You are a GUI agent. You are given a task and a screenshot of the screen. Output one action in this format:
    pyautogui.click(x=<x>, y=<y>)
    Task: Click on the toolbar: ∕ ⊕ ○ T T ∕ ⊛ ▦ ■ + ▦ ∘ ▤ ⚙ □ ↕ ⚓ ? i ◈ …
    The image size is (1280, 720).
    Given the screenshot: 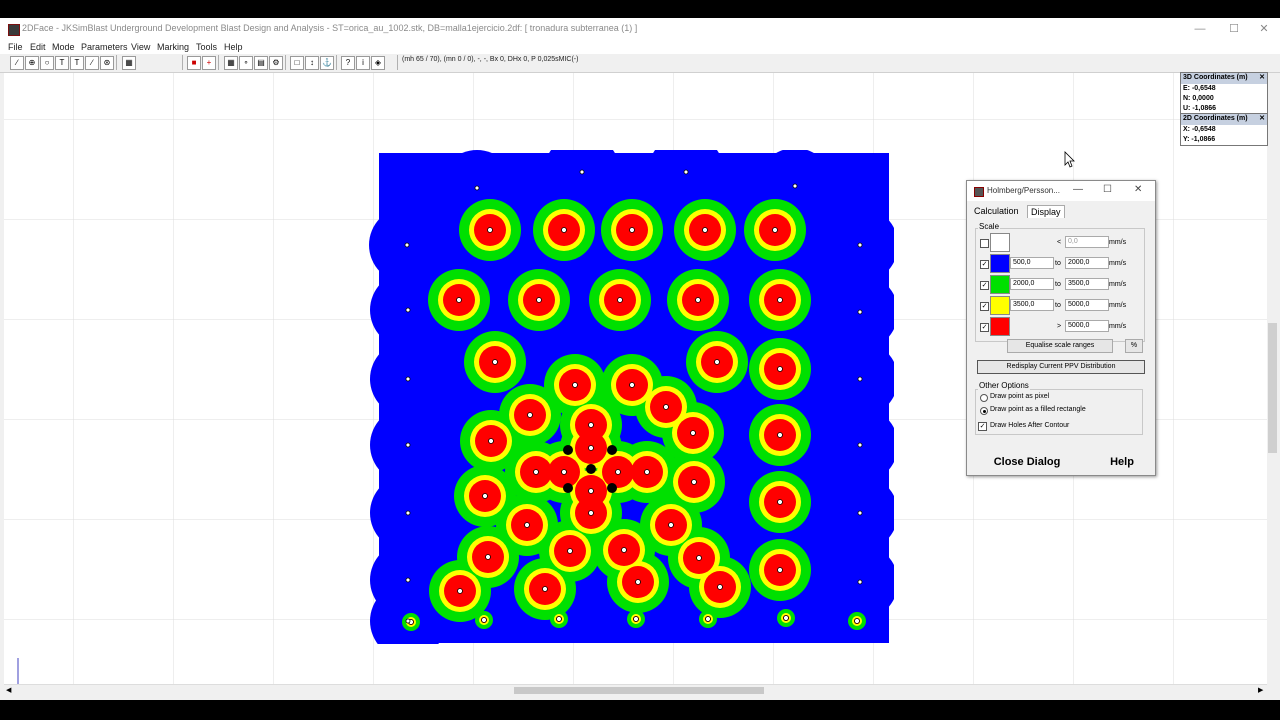 What is the action you would take?
    pyautogui.click(x=640, y=63)
    